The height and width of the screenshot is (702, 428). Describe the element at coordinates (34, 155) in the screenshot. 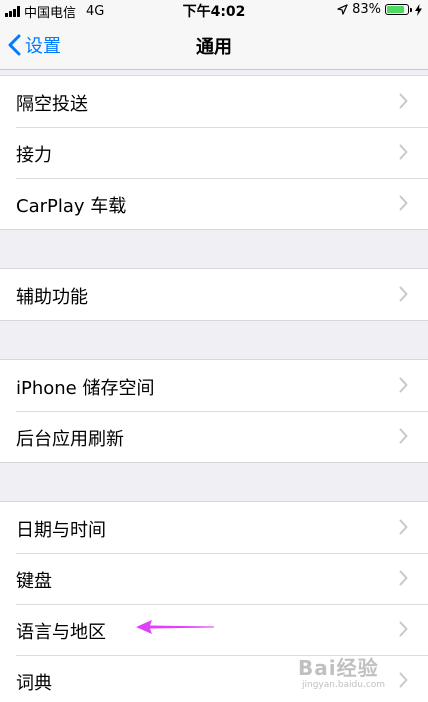

I see `row-label: 接力` at that location.